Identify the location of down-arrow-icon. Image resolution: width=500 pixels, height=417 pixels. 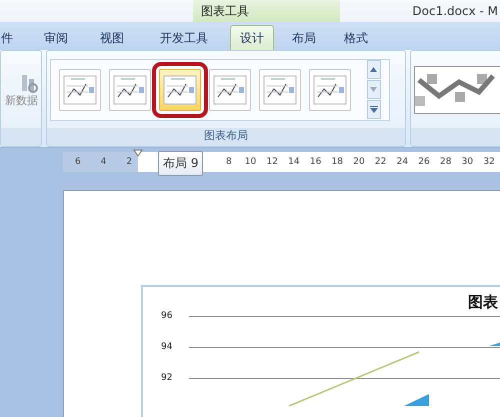
(374, 89).